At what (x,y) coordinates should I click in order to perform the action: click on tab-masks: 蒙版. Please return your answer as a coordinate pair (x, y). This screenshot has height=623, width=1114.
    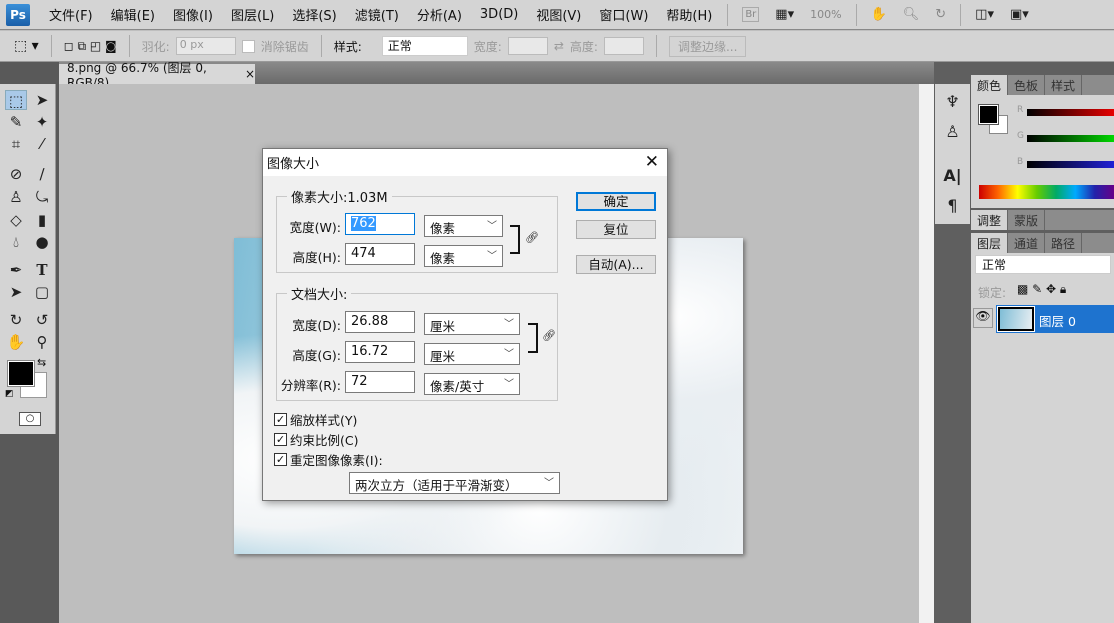
    Looking at the image, I should click on (1027, 220).